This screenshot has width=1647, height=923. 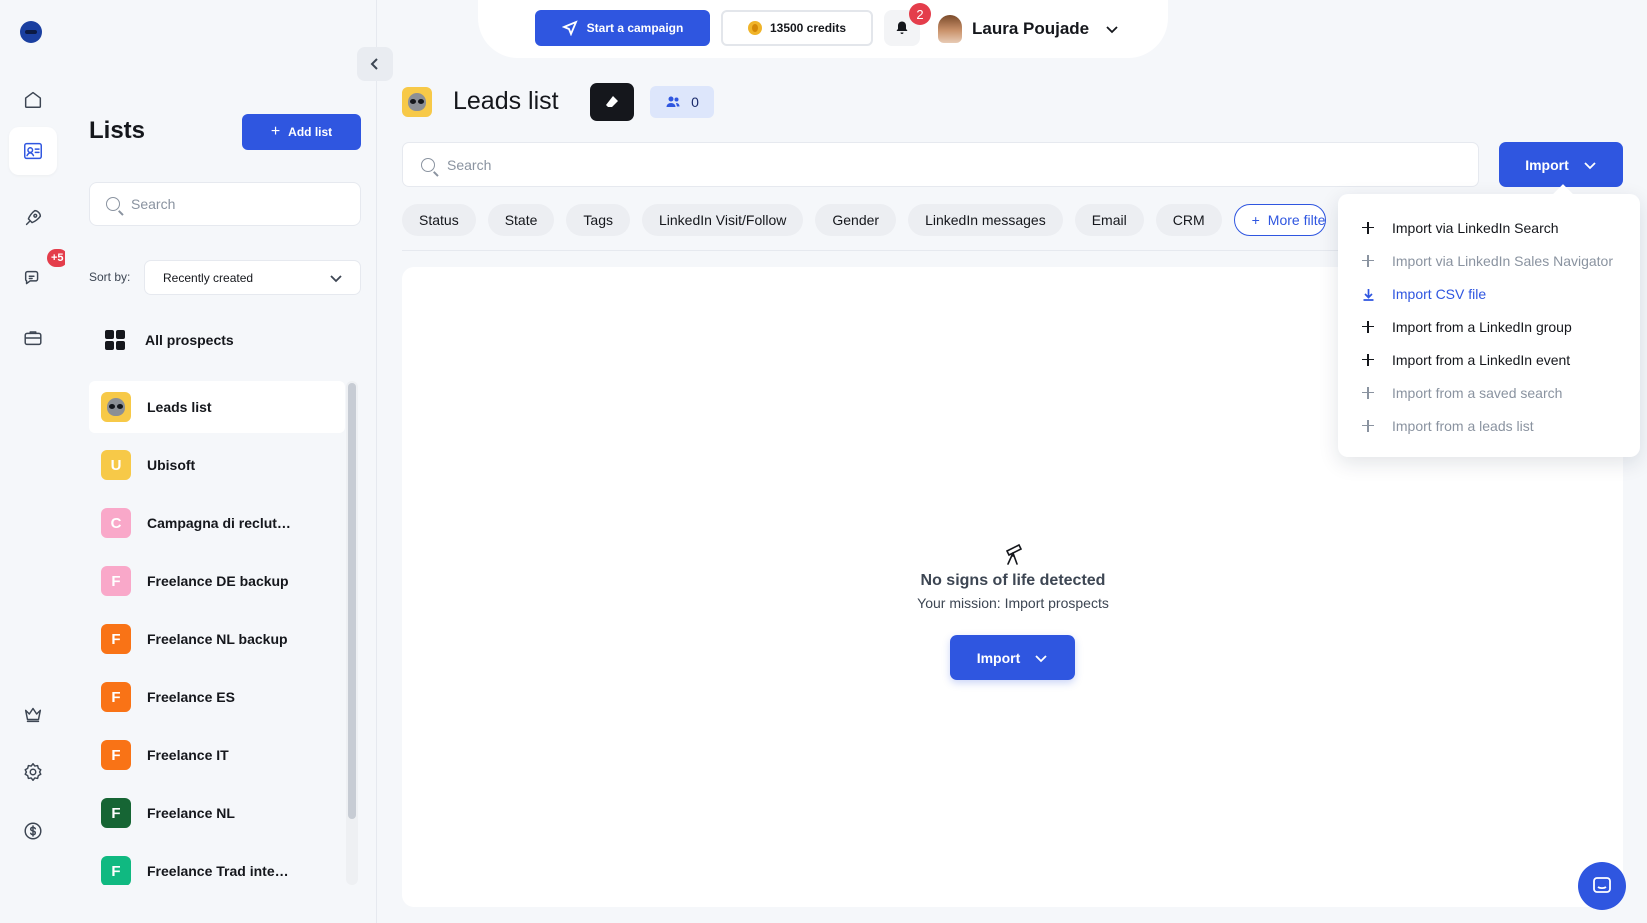 I want to click on list-avatar: U, so click(x=116, y=465).